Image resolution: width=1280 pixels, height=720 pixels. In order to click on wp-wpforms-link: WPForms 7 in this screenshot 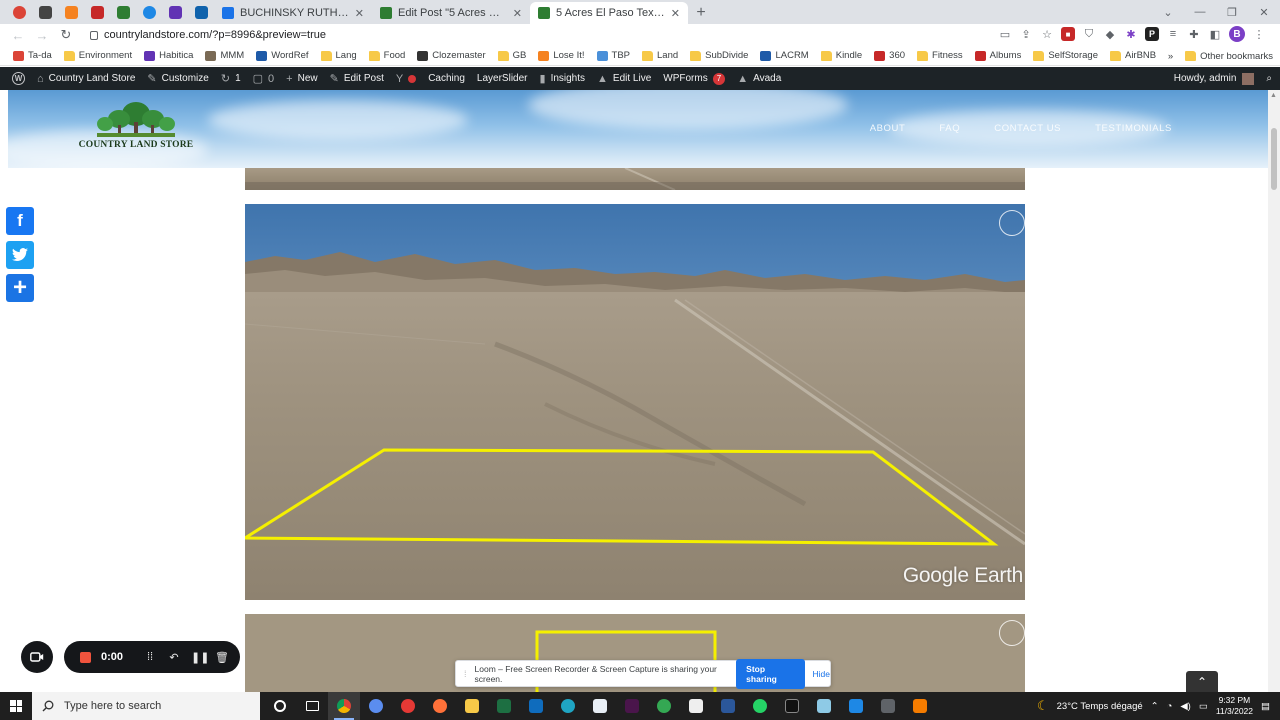, I will do `click(694, 78)`.